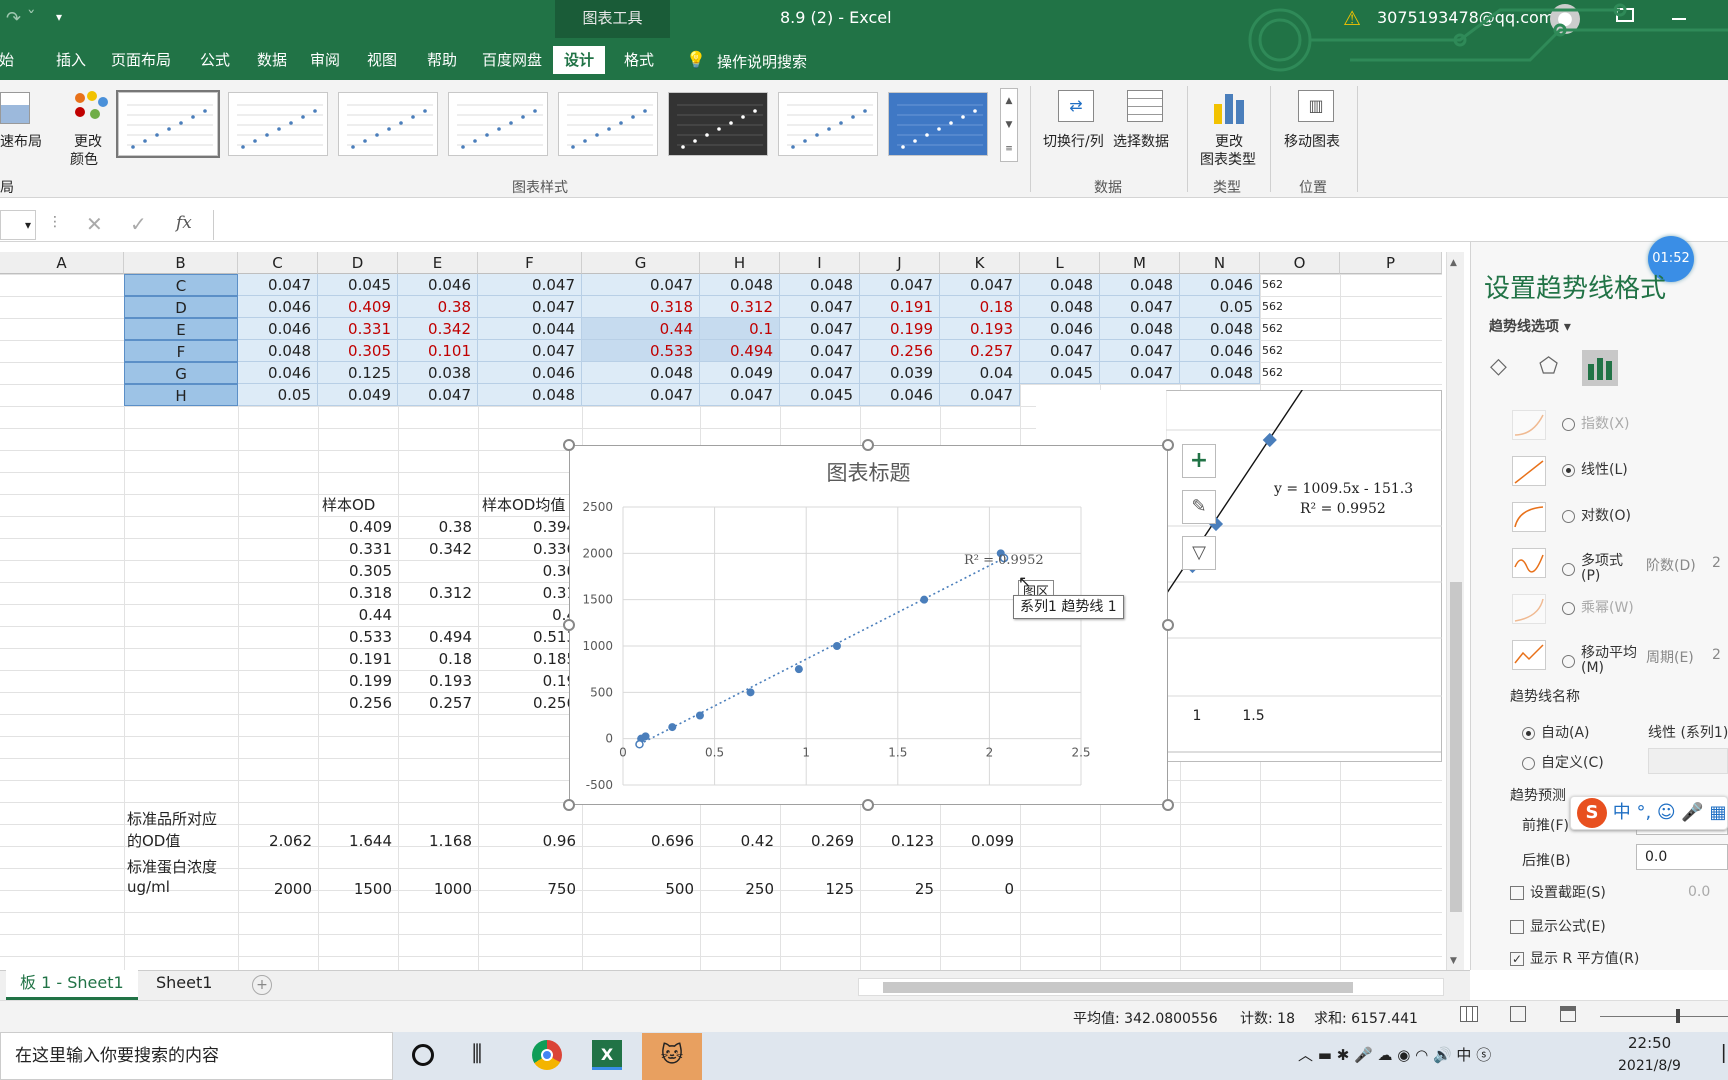  Describe the element at coordinates (184, 985) in the screenshot. I see `sheet-tab-2: Sheet1` at that location.